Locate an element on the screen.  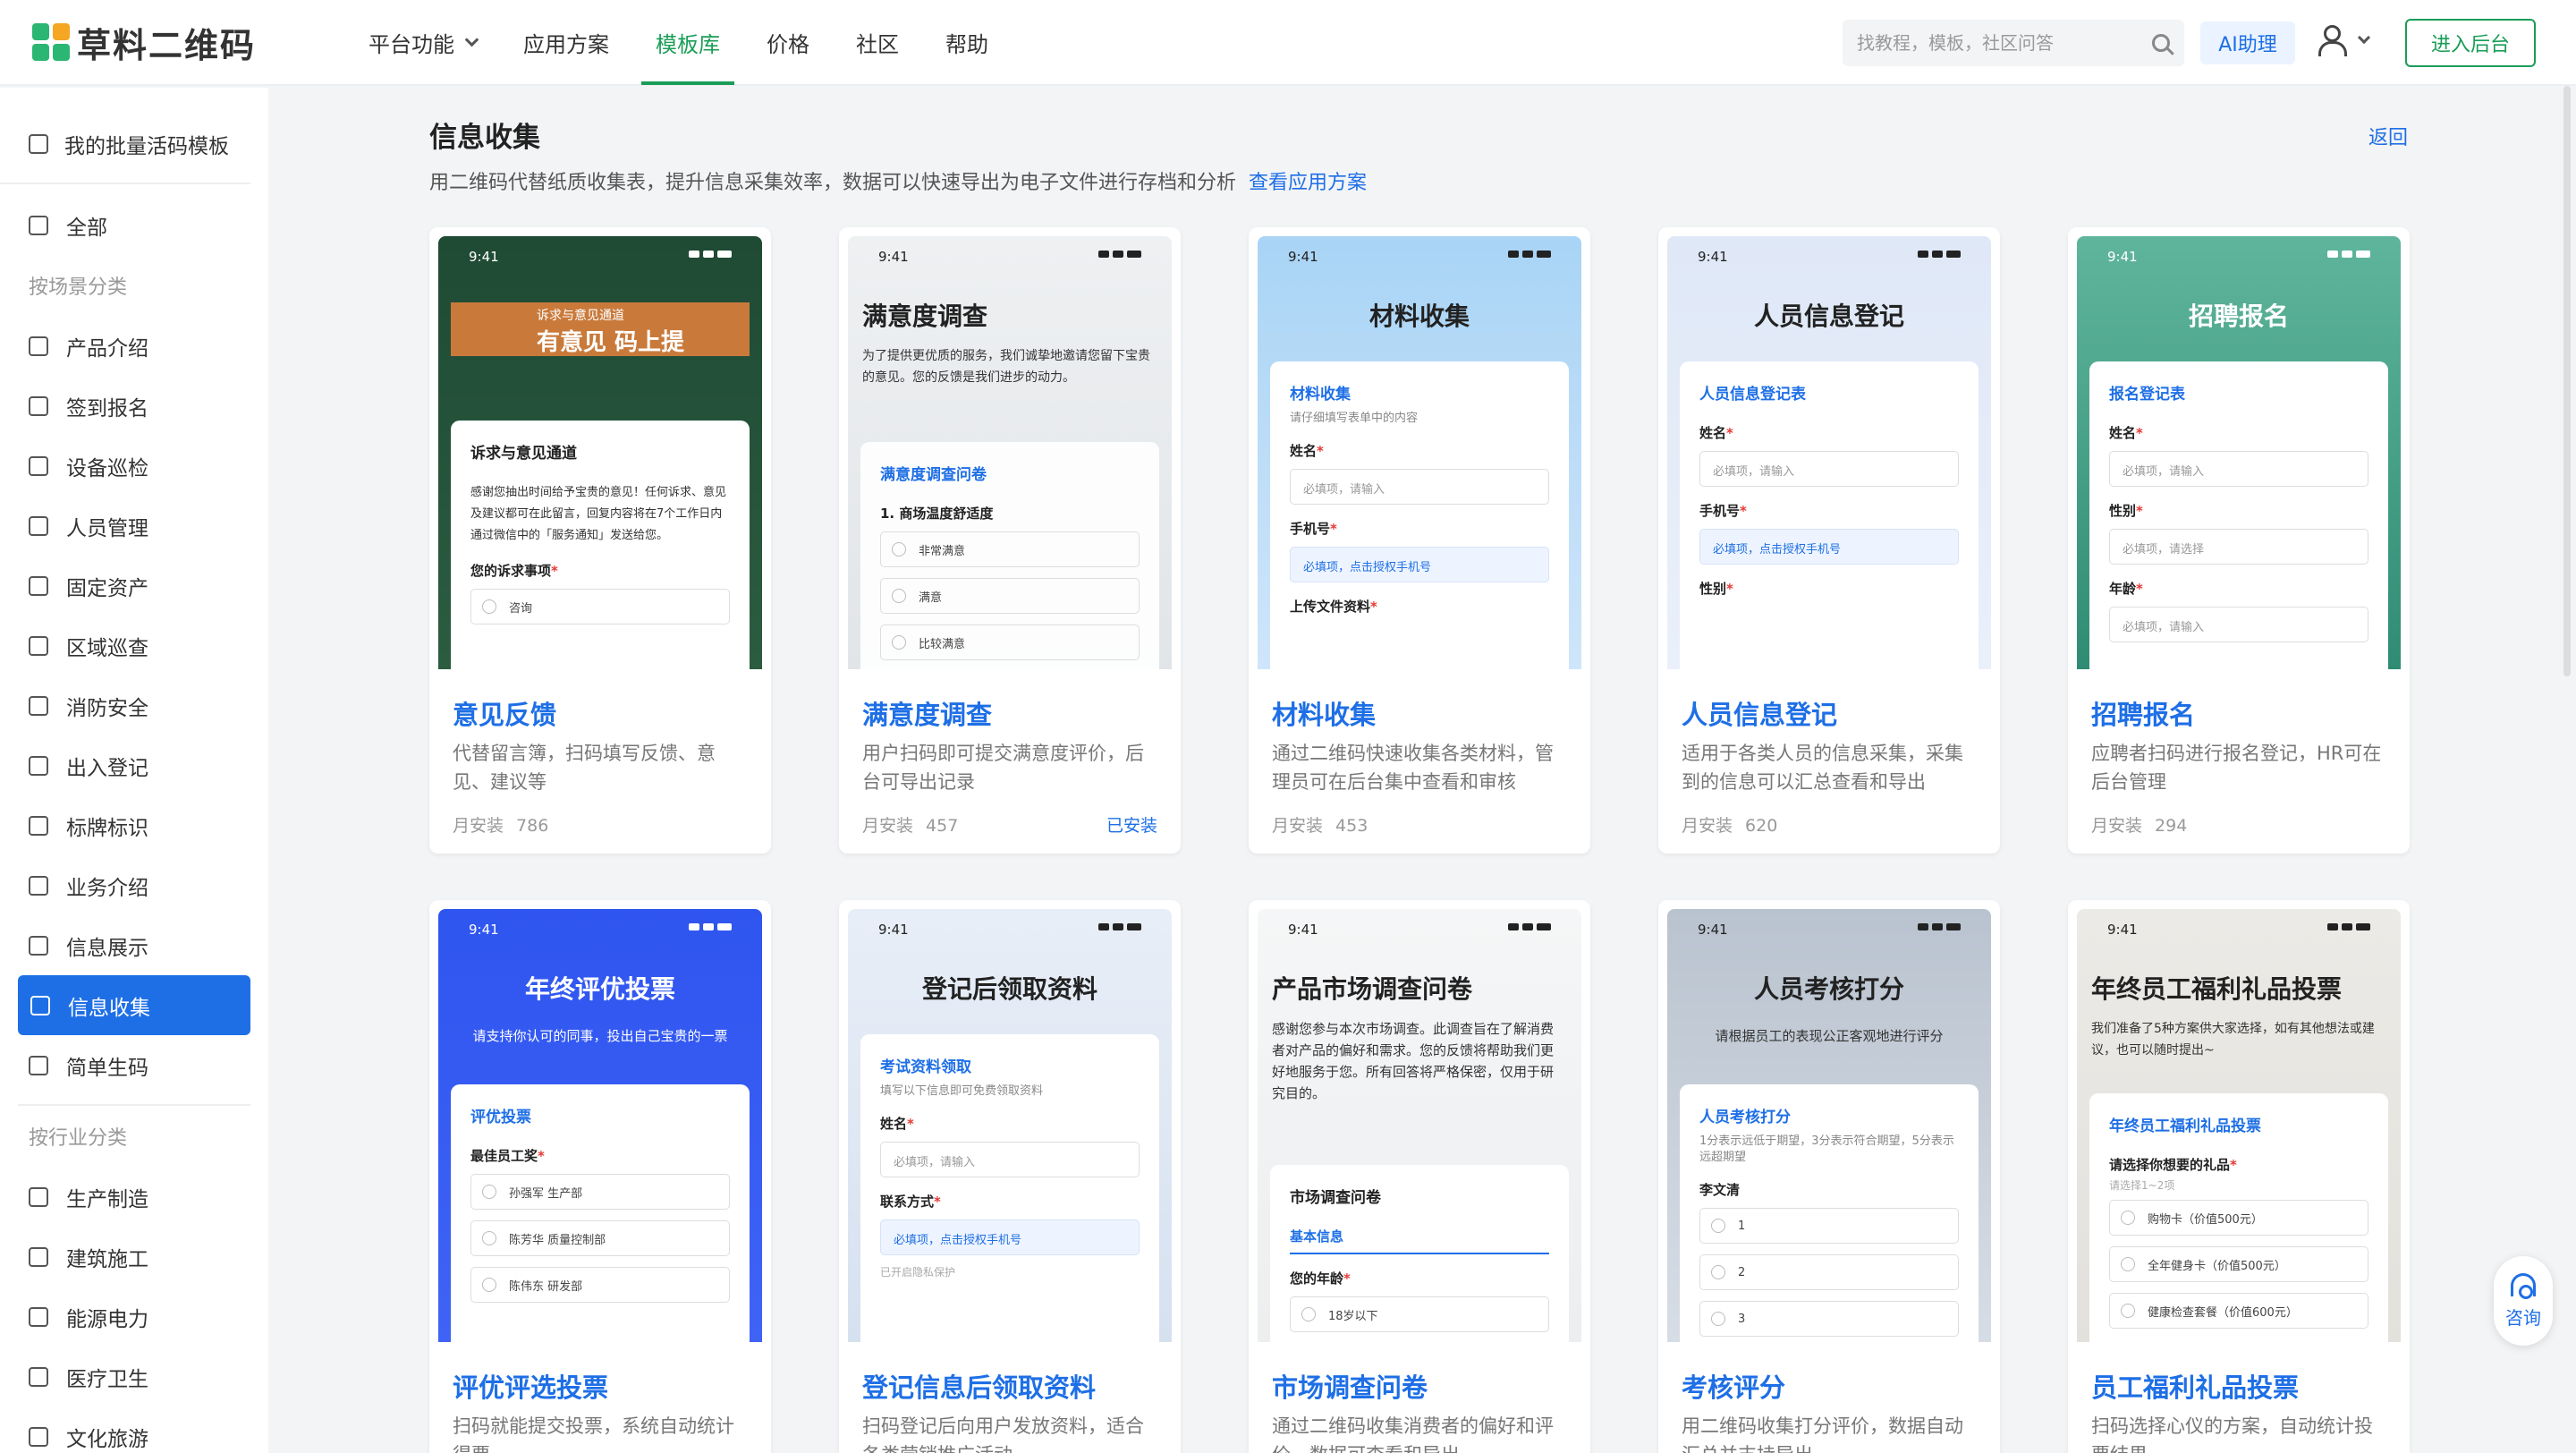
option-text: 购物卡（价值500元） is located at coordinates (2205, 1219).